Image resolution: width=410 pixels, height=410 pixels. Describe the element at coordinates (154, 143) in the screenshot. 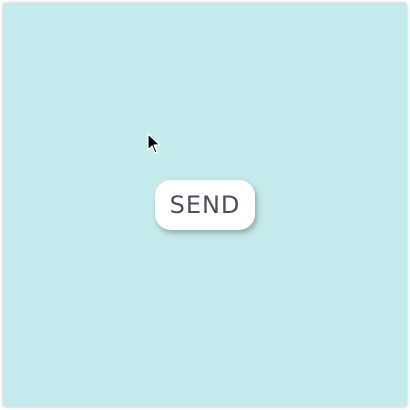

I see `mouse-pointer-icon` at that location.